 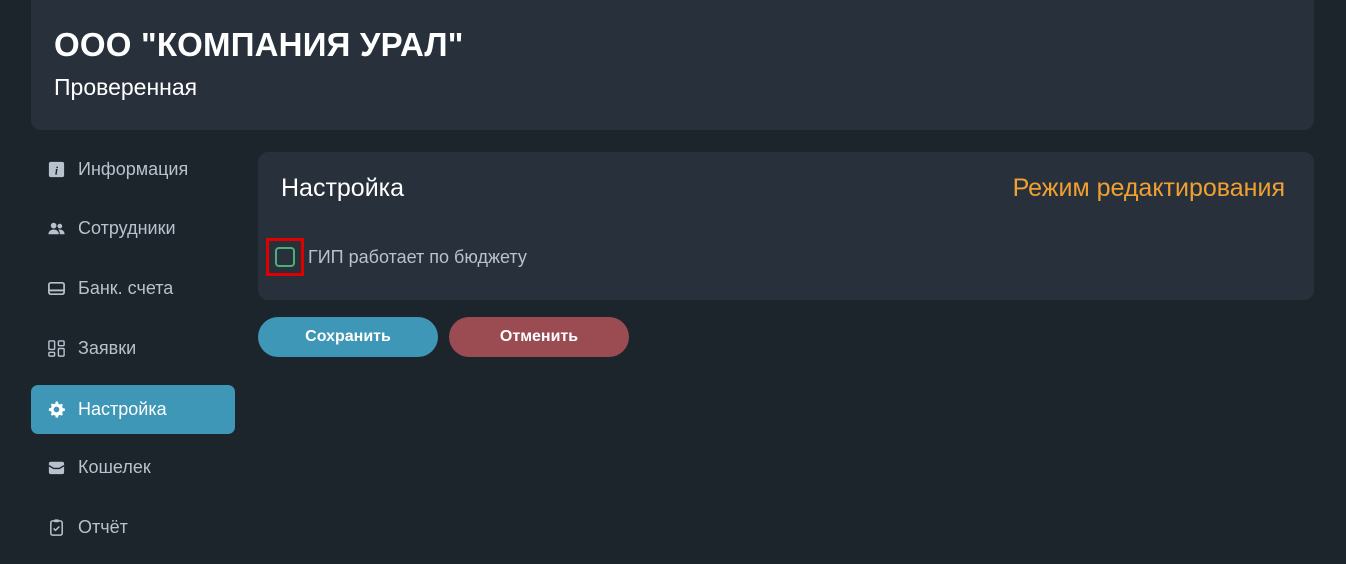 I want to click on budget-checkbox-row: ГИП работает по бюджету, so click(x=396, y=257).